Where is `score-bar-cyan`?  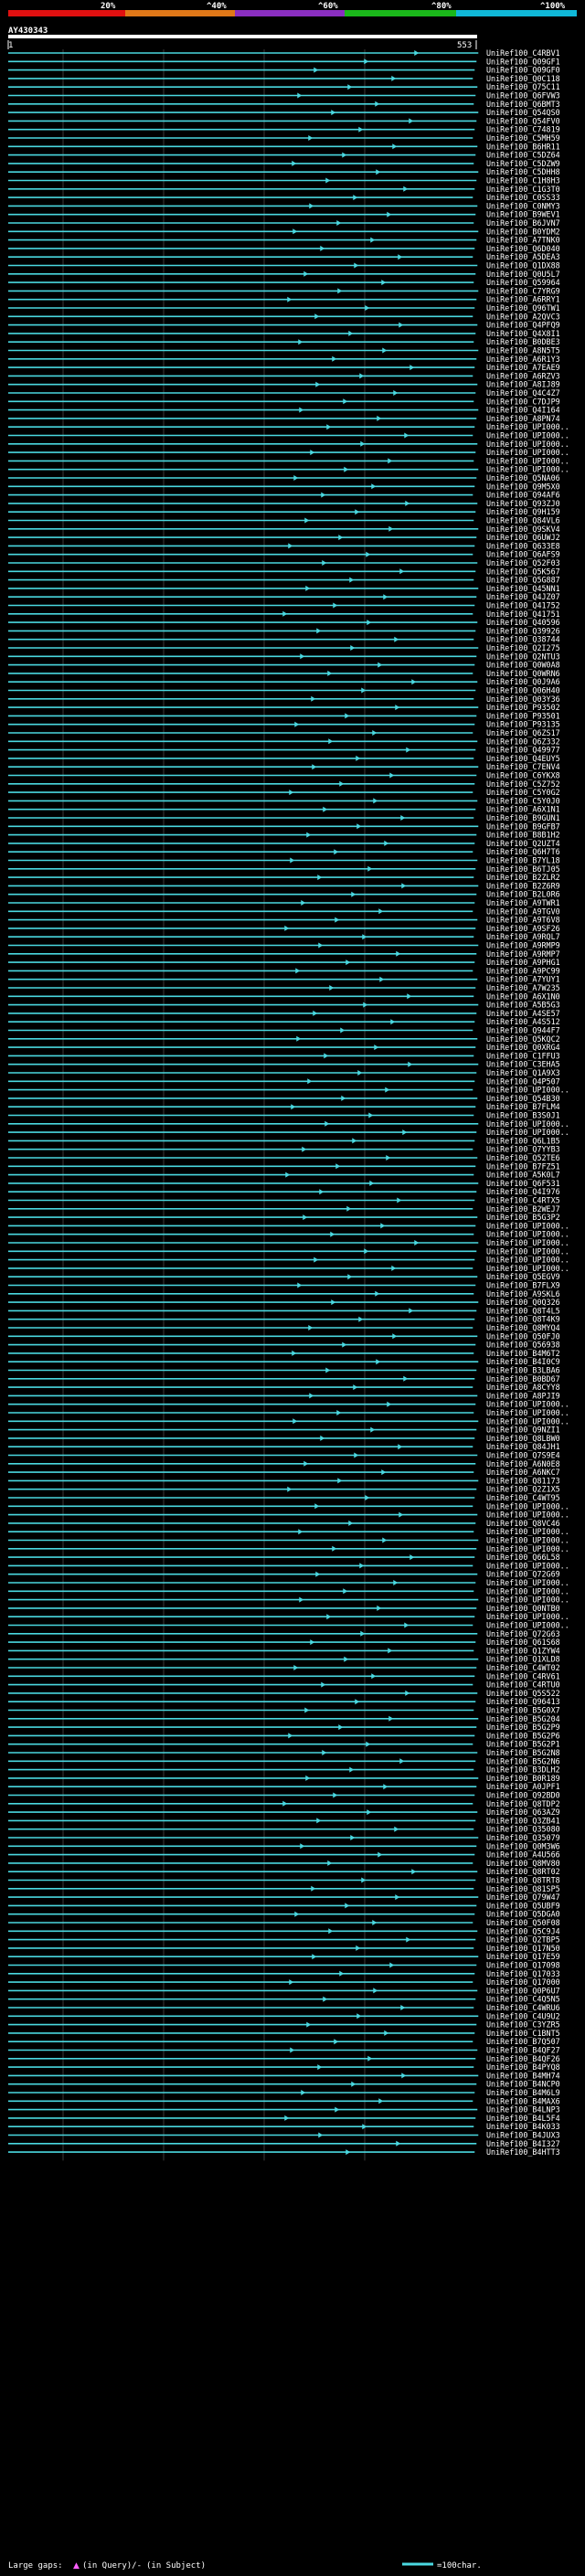
score-bar-cyan is located at coordinates (516, 13).